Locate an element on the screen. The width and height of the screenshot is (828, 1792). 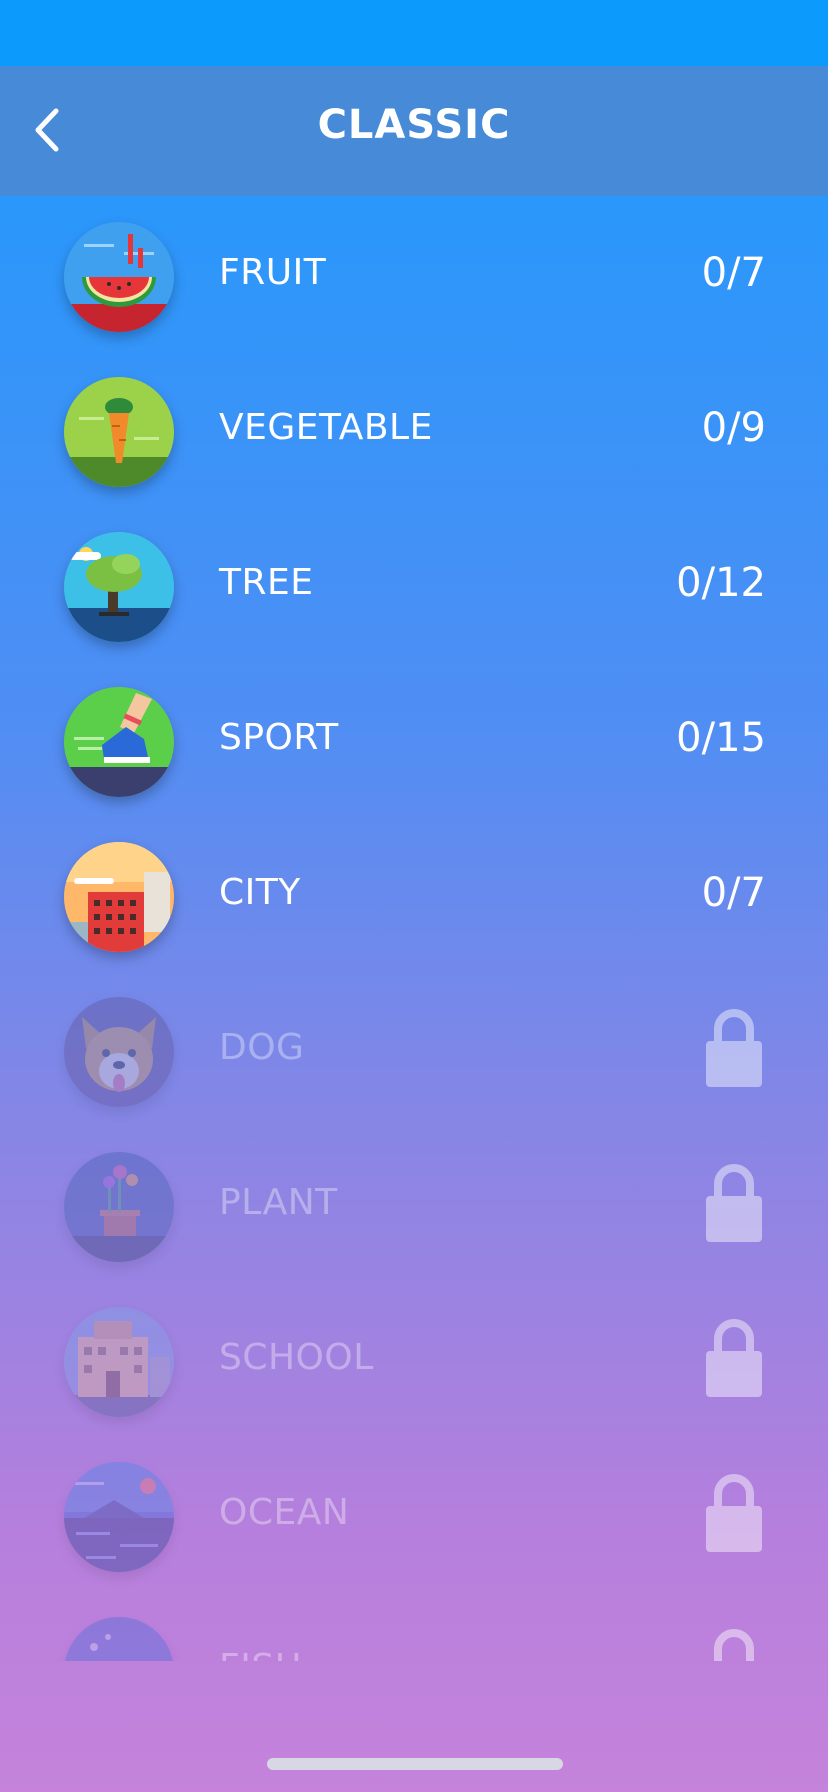
category-label: TREE is located at coordinates (266, 582).